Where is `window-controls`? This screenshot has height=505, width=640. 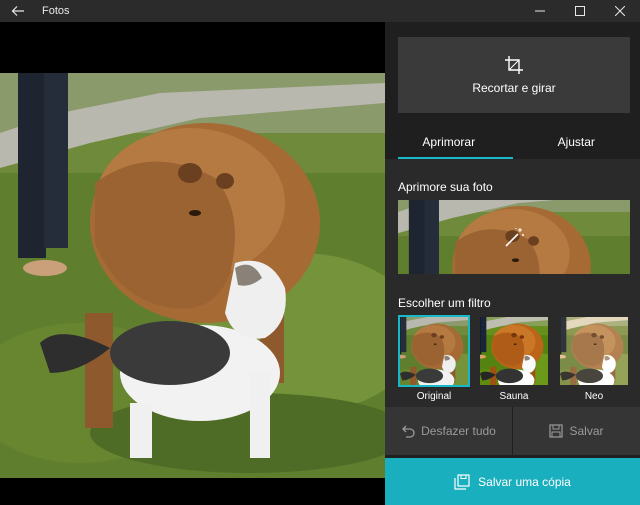
window-controls is located at coordinates (580, 11).